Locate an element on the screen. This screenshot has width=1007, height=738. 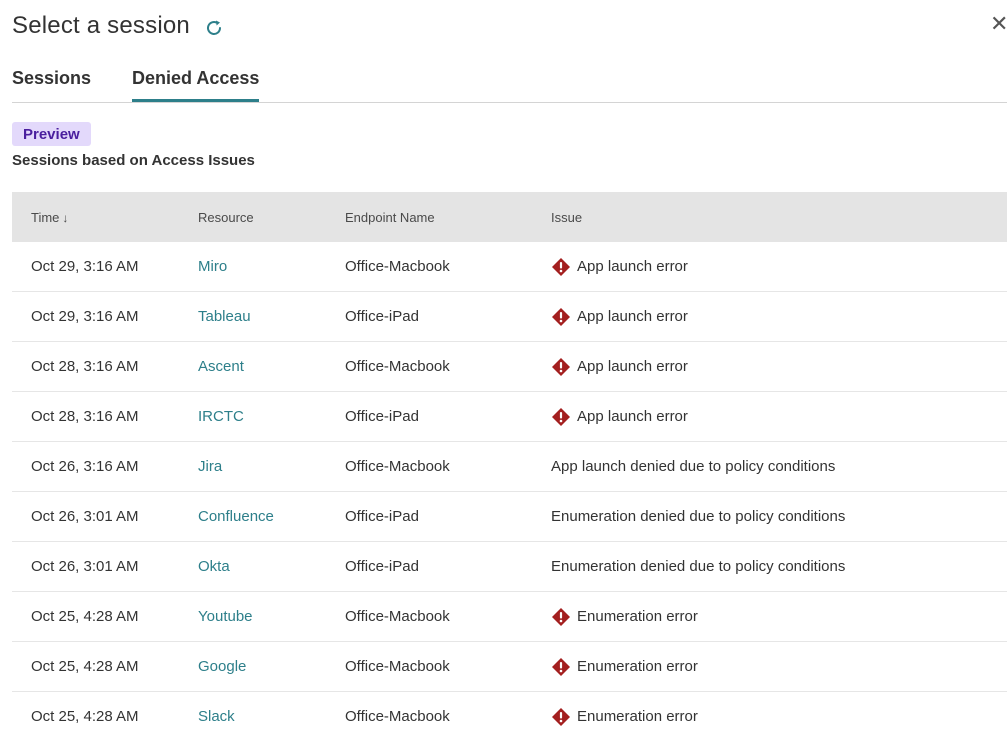
tab-sessions-label: Sessions is located at coordinates (52, 78).